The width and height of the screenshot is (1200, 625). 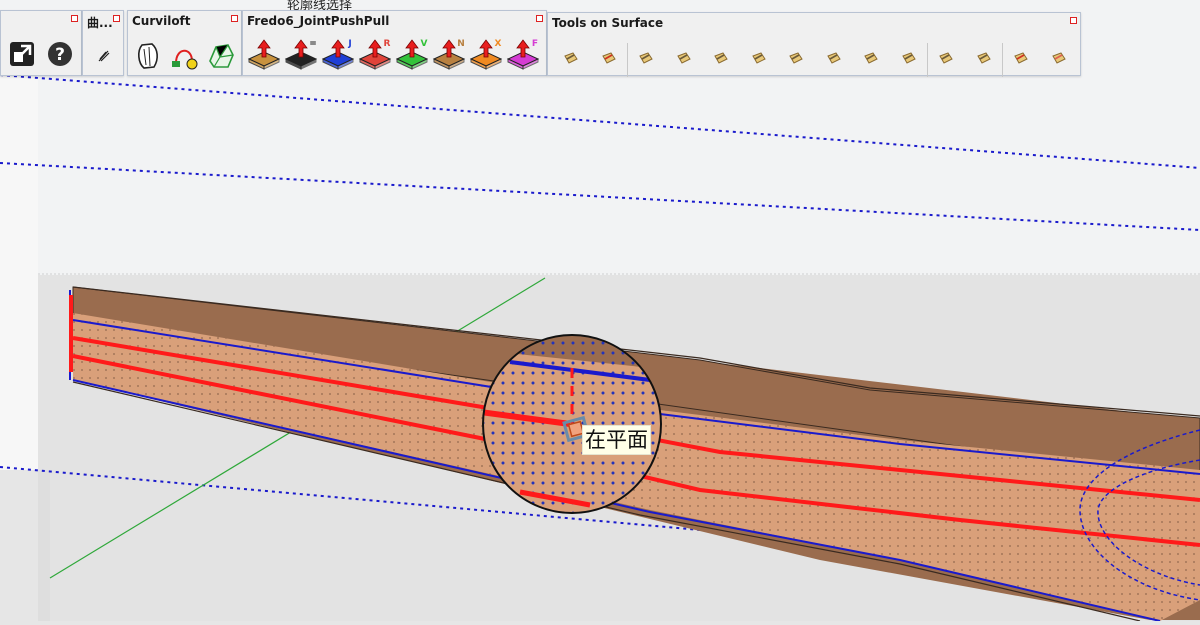 What do you see at coordinates (684, 58) in the screenshot?
I see `surface-freehand-icon` at bounding box center [684, 58].